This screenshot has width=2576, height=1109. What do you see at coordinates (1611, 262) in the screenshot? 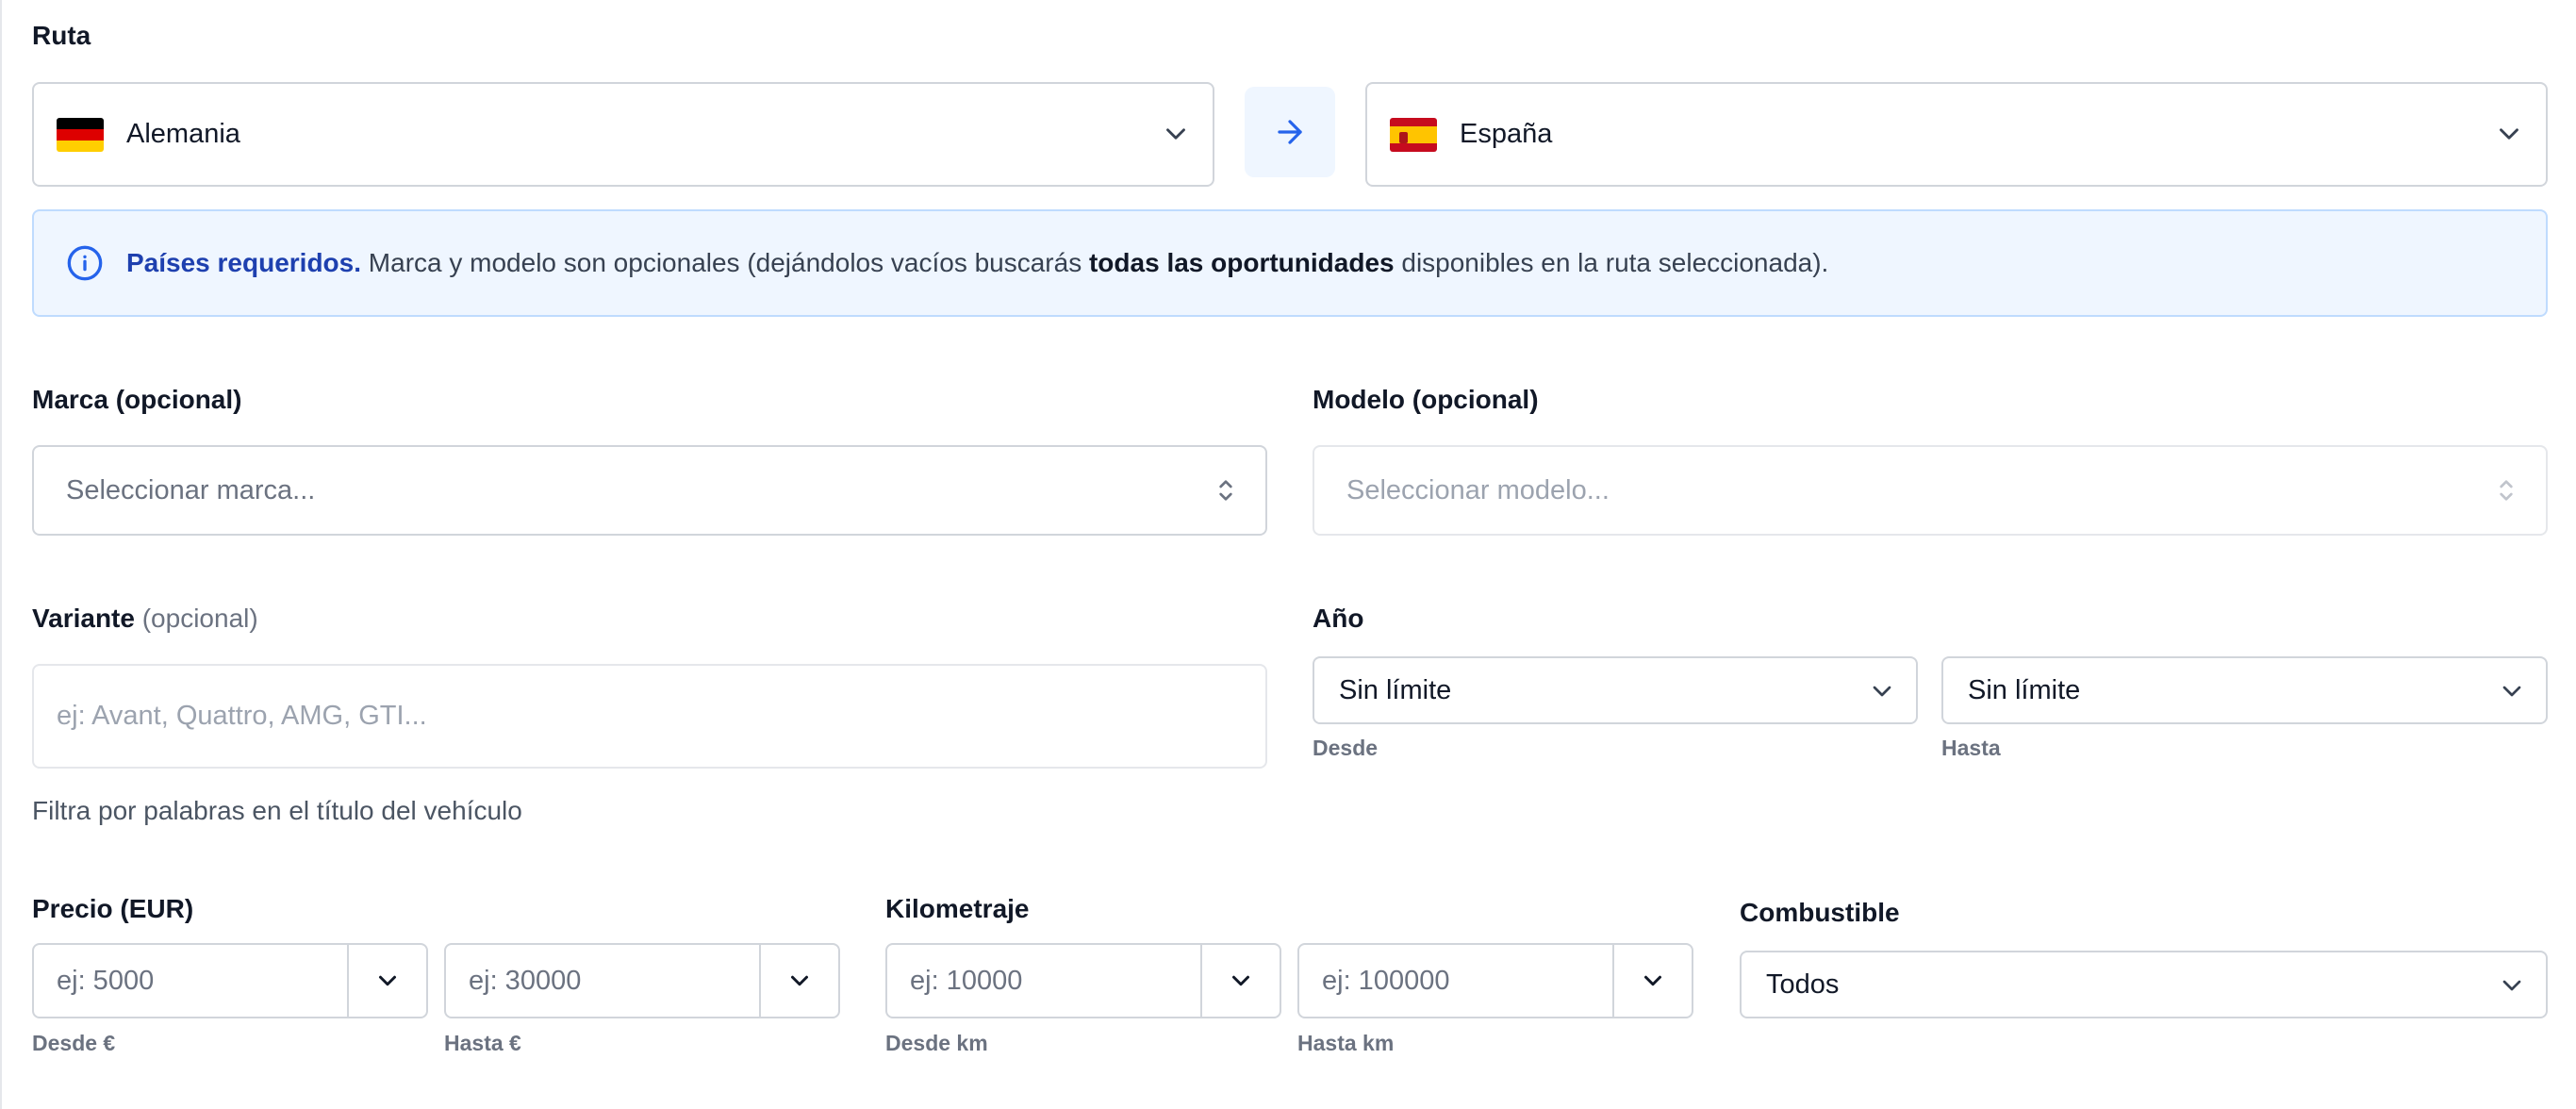
I see `notice-text-after: disponibles en la ruta seleccionada).` at bounding box center [1611, 262].